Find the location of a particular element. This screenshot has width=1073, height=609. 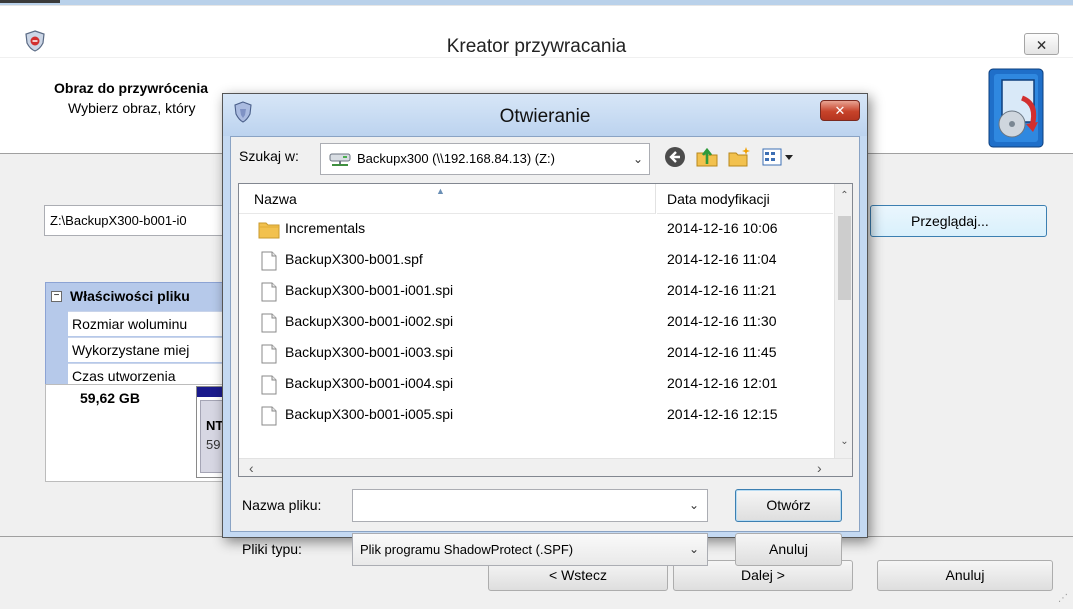

file-date: 2014-12-16 11:45 is located at coordinates (722, 352).